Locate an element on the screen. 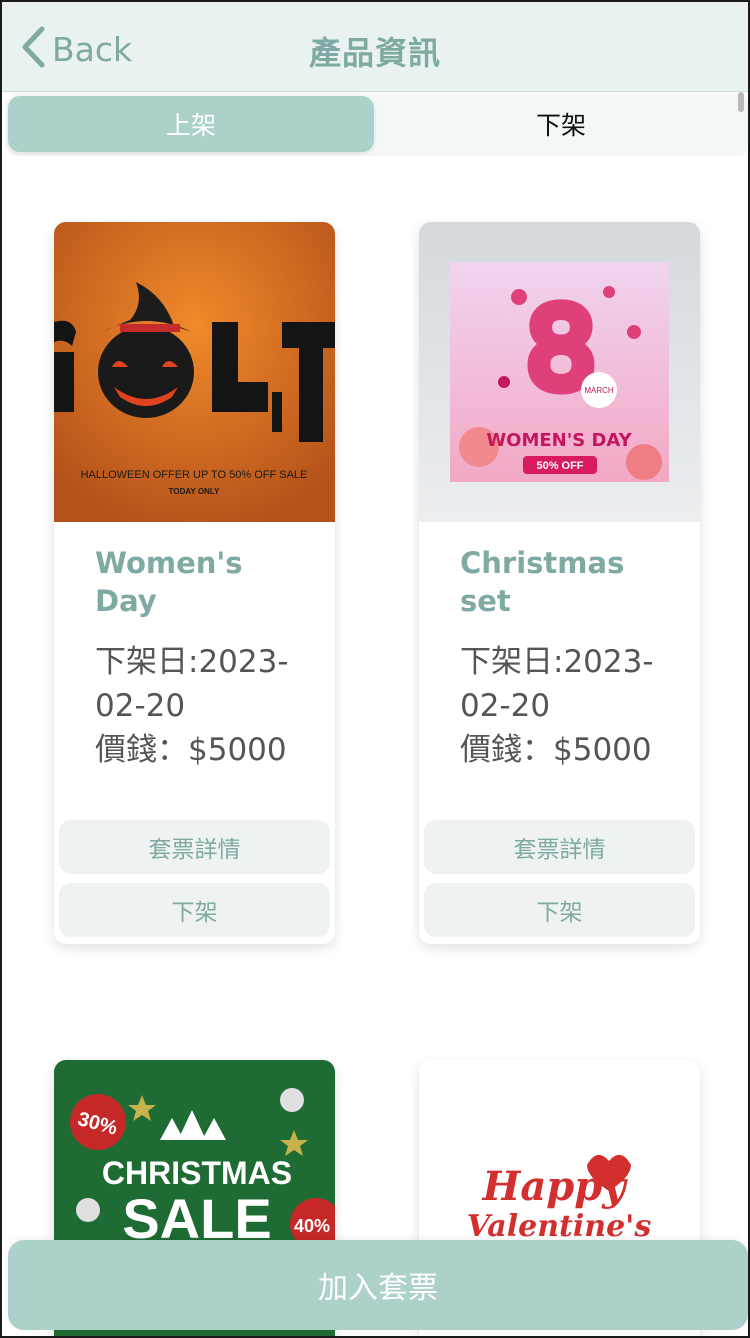  tab-delisted: 下架 is located at coordinates (561, 124).